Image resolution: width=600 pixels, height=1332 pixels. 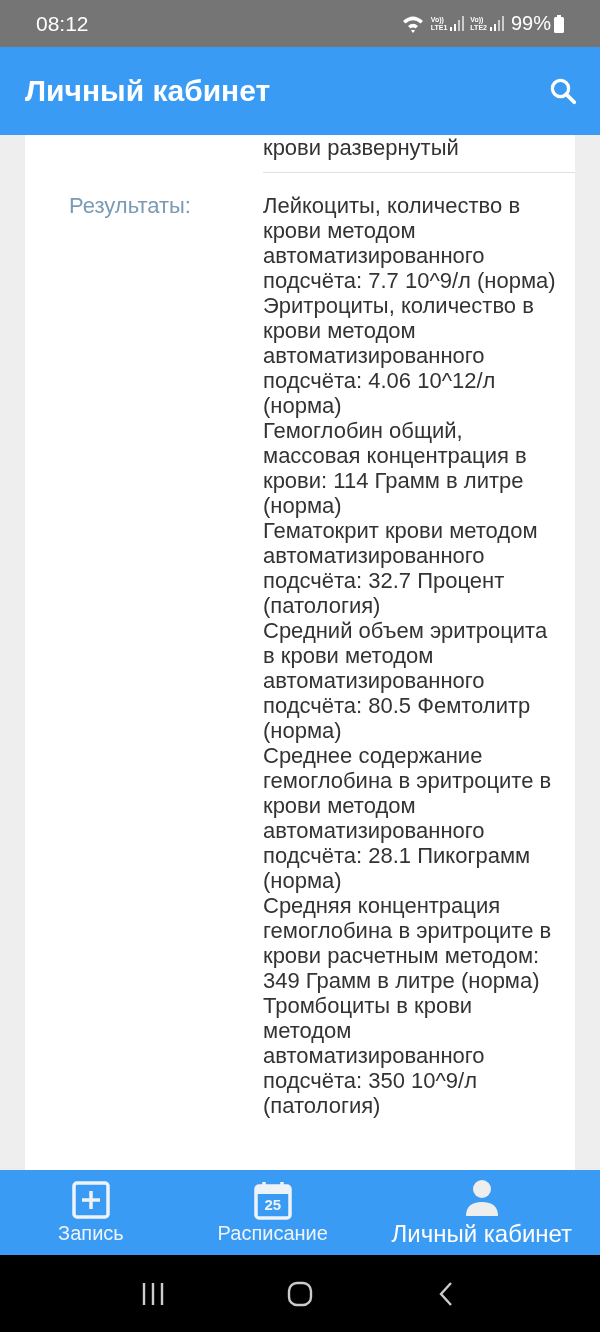 I want to click on result-text: Лейкоциты, количество в крови методом автоматизированного подсчёта: 7.7 10^9/л (норма), so click(x=410, y=243).